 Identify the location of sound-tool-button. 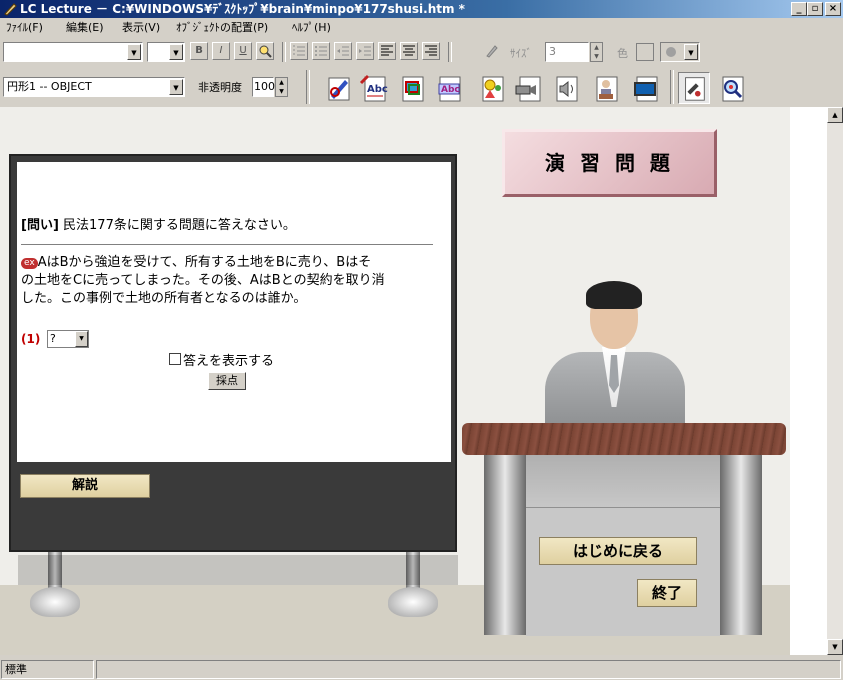
(566, 88).